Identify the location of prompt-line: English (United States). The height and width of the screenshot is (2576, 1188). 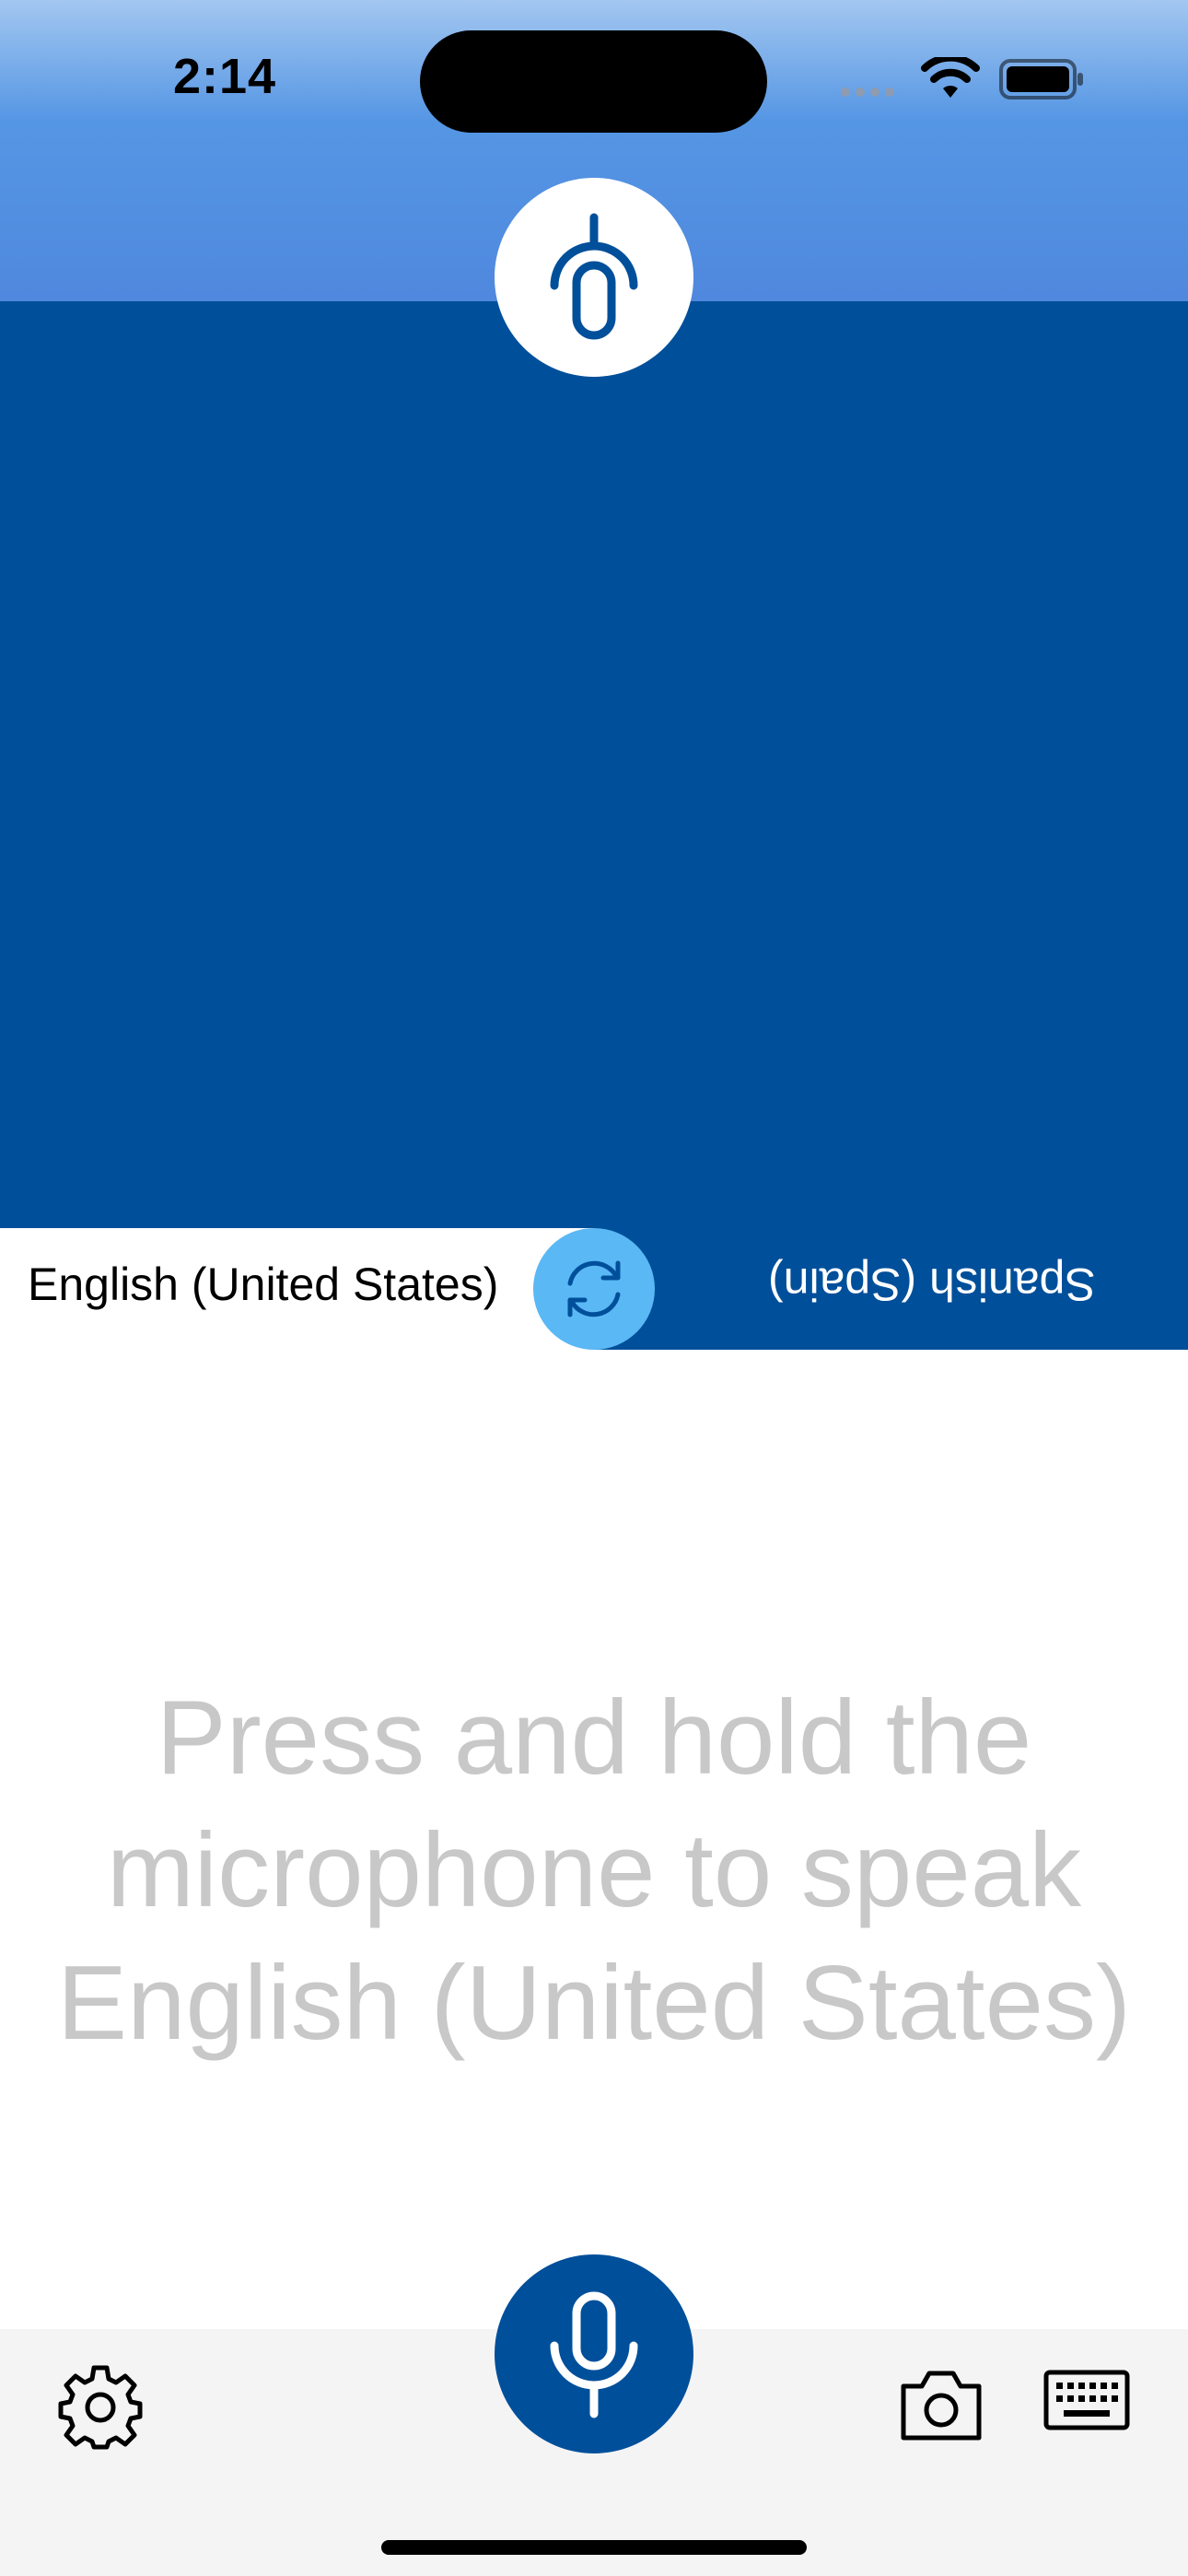
(594, 2003).